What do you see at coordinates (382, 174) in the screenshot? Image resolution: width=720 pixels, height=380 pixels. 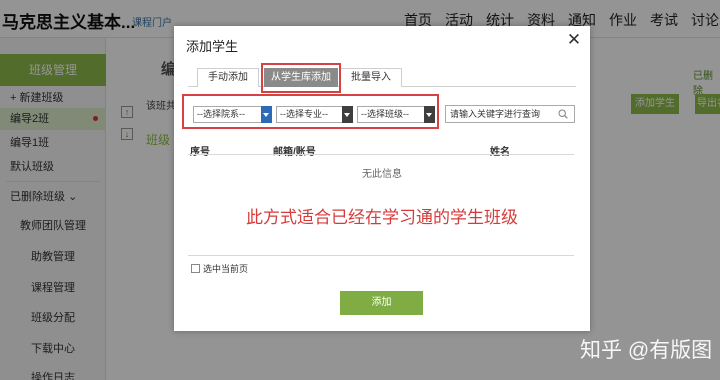 I see `empty-state-text: 无此信息` at bounding box center [382, 174].